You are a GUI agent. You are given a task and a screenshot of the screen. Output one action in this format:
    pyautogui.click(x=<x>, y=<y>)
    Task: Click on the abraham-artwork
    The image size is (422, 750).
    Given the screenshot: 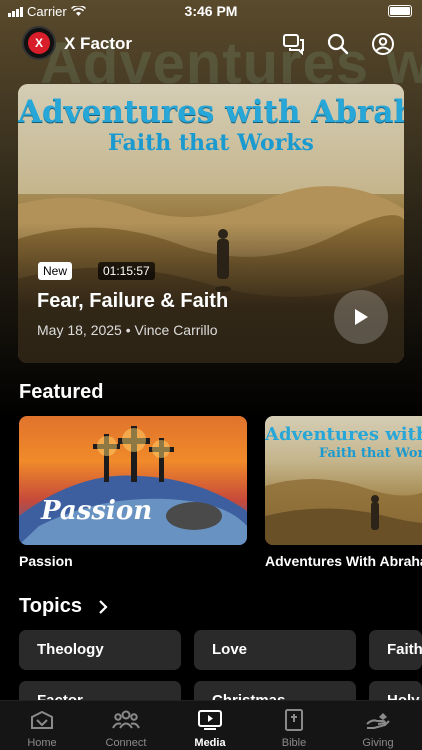 What is the action you would take?
    pyautogui.click(x=343, y=511)
    